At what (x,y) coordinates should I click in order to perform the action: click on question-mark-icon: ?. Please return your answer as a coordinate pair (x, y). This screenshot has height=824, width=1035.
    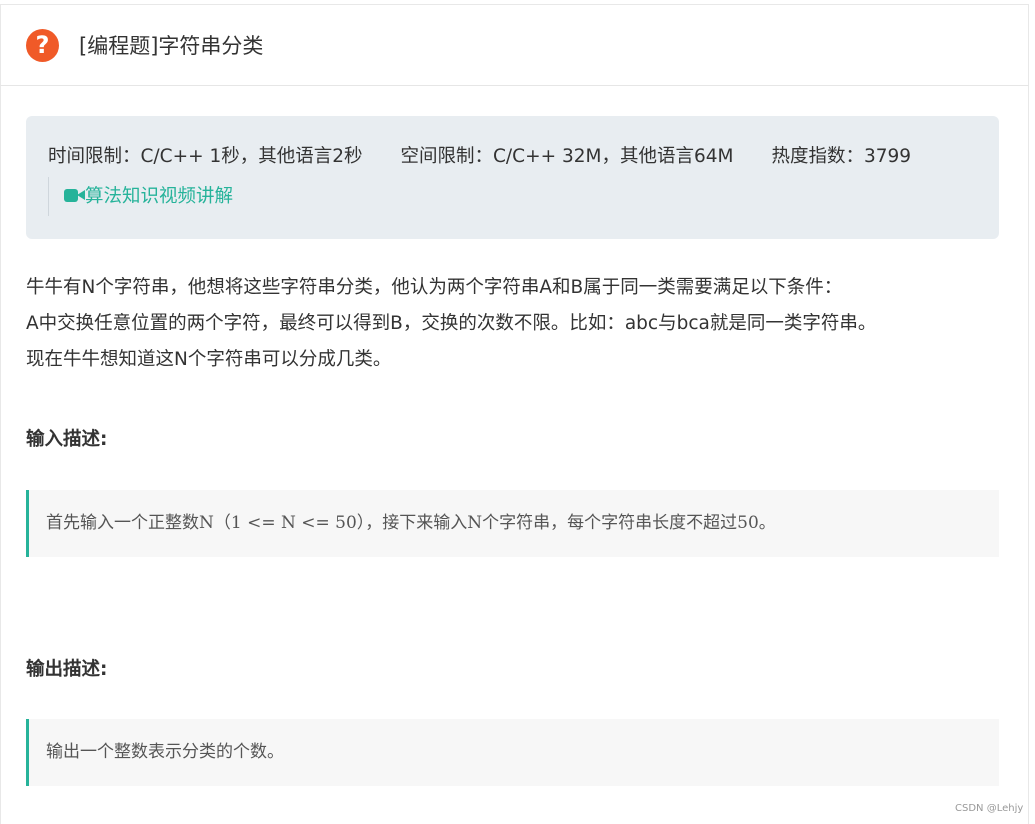
    Looking at the image, I should click on (42, 45).